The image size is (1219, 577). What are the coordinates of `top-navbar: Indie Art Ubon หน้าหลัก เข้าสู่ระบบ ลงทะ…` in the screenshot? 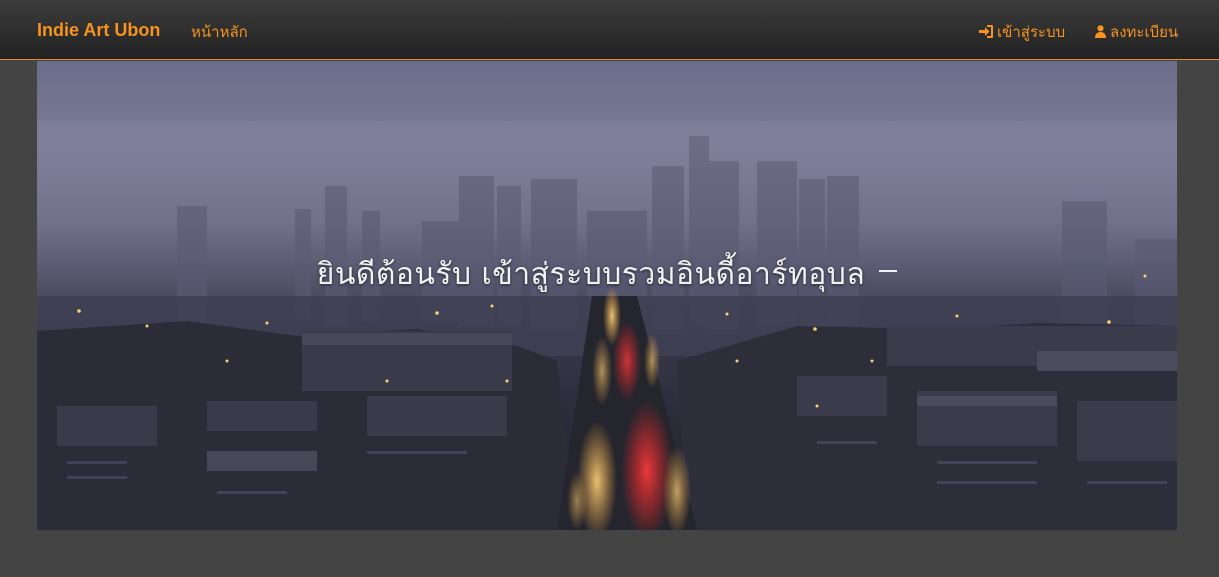 It's located at (609, 30).